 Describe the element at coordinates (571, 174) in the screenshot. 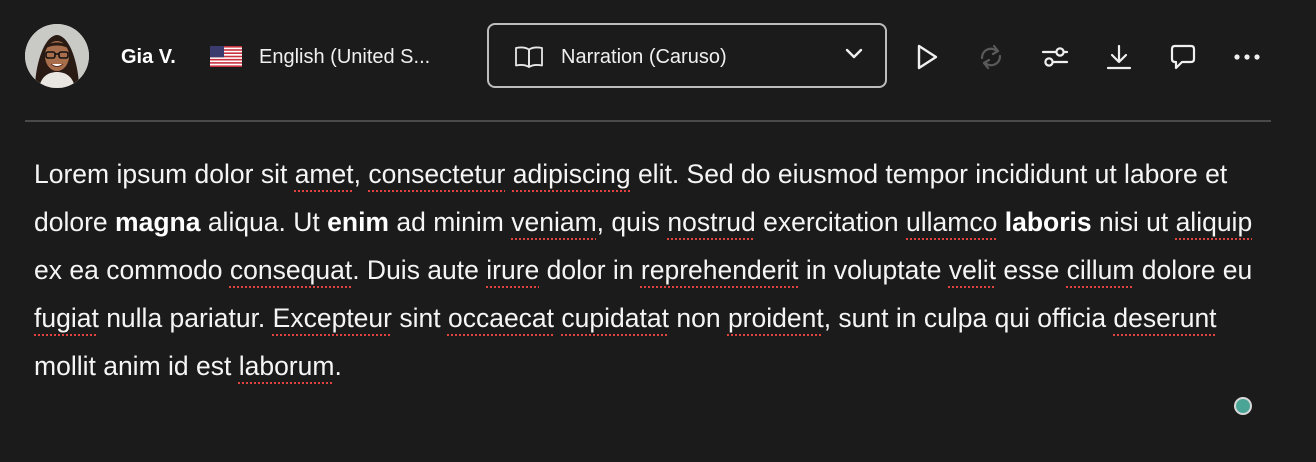

I see `misspelled-word: adipiscing` at that location.